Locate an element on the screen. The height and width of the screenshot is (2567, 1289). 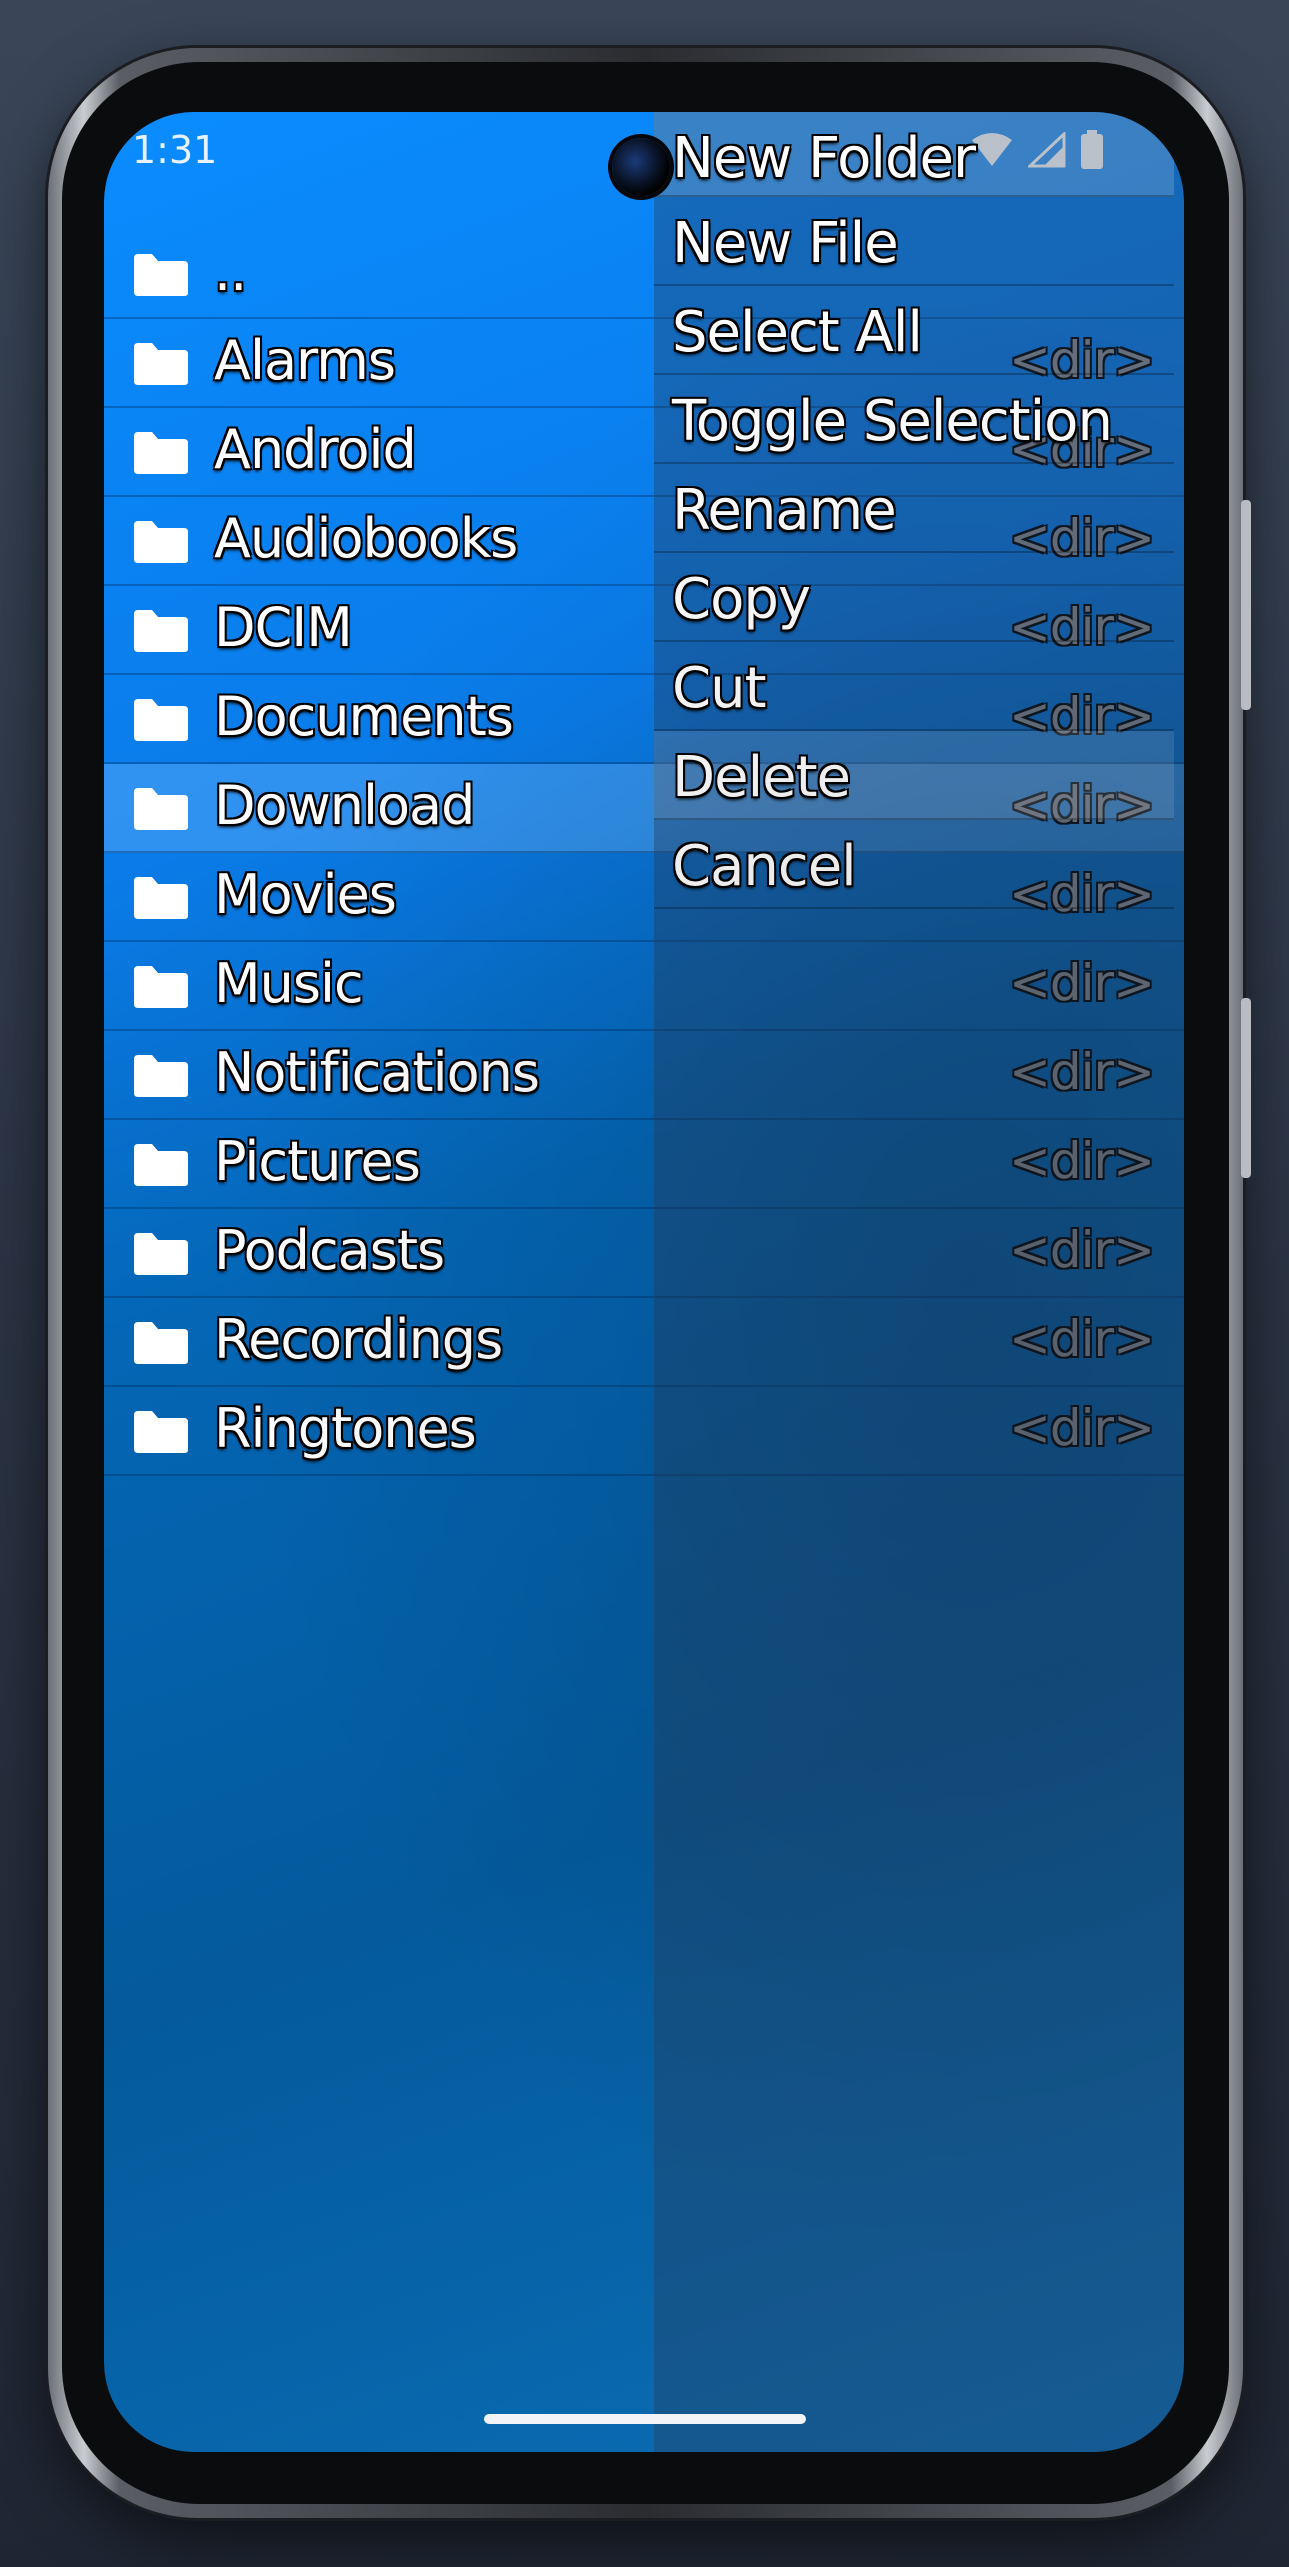
file-name: Recordings is located at coordinates (358, 1339).